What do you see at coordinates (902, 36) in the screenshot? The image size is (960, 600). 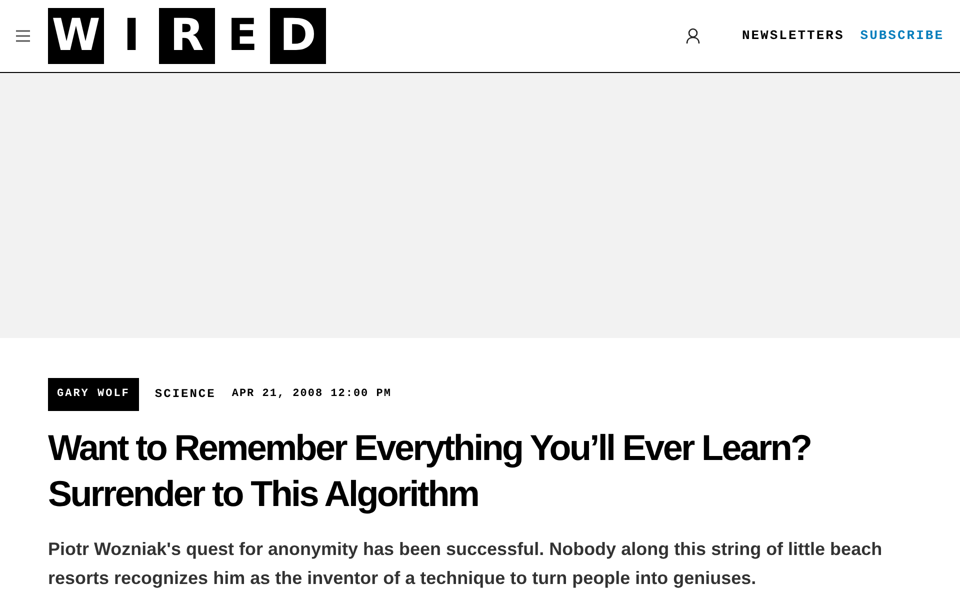 I see `nav-link: SUBSCRIBE` at bounding box center [902, 36].